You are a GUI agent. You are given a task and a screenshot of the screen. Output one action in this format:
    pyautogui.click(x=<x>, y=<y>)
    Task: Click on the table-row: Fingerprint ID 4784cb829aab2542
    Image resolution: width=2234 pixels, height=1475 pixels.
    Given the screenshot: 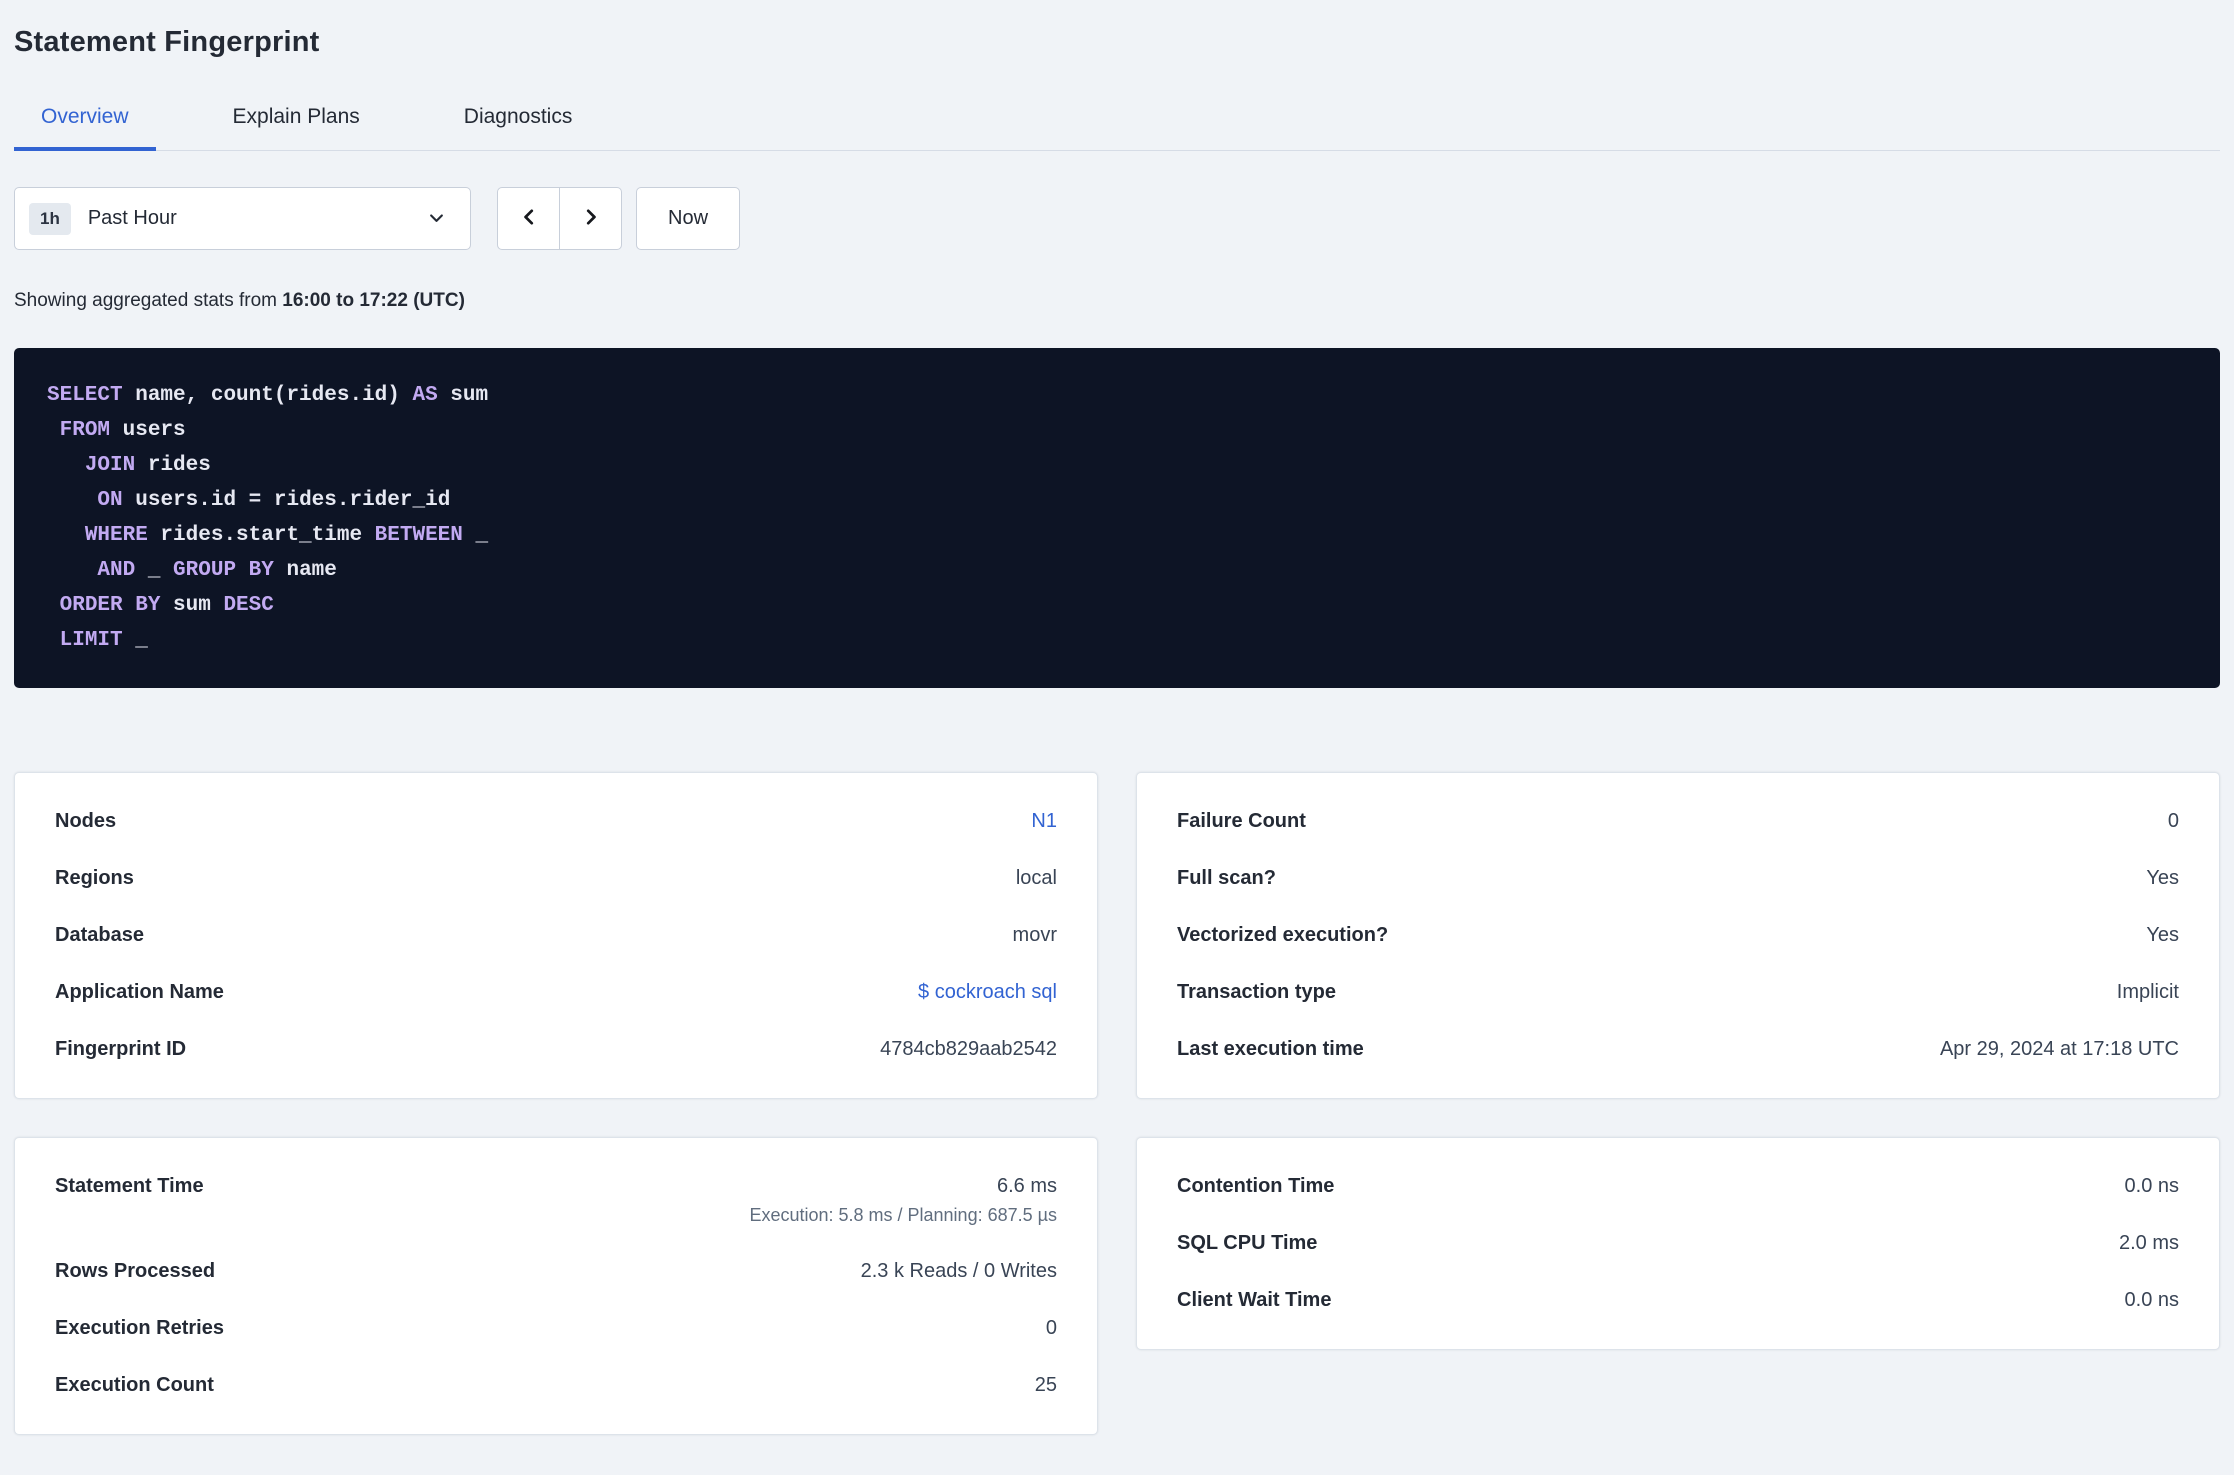 What is the action you would take?
    pyautogui.click(x=556, y=1049)
    